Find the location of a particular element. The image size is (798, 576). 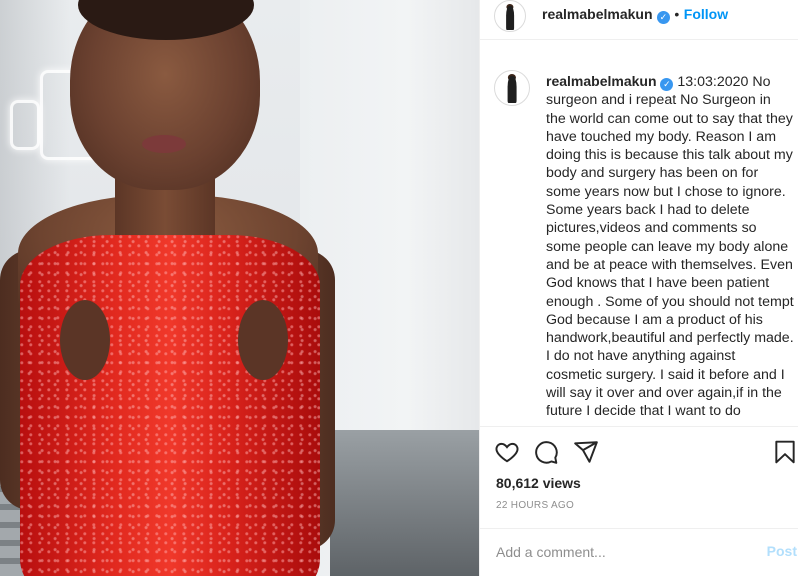

person-waist-left is located at coordinates (85, 340).